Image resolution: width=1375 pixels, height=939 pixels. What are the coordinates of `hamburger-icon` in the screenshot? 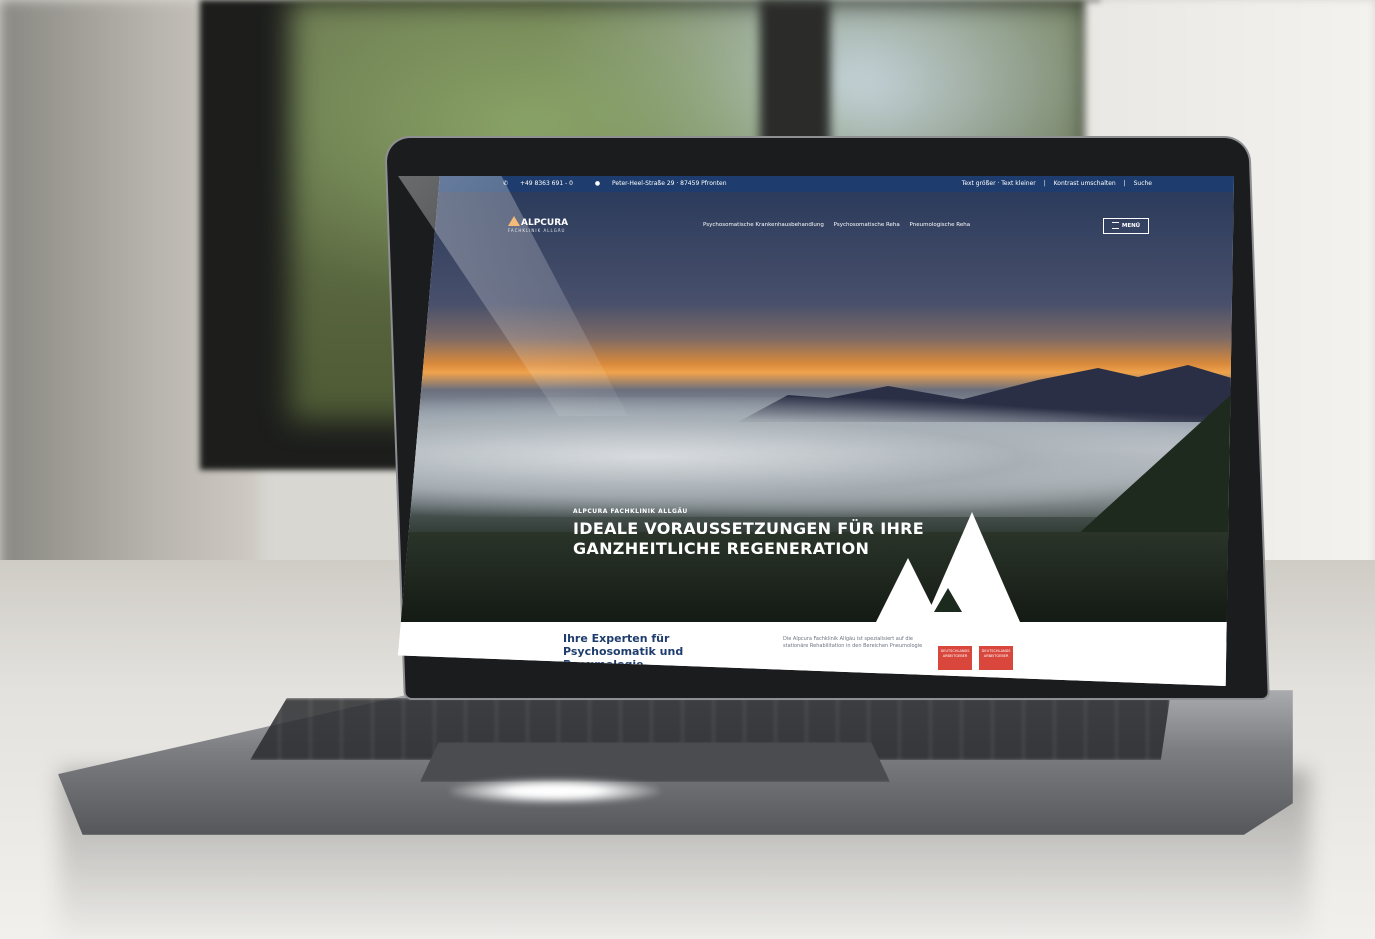 It's located at (1115, 225).